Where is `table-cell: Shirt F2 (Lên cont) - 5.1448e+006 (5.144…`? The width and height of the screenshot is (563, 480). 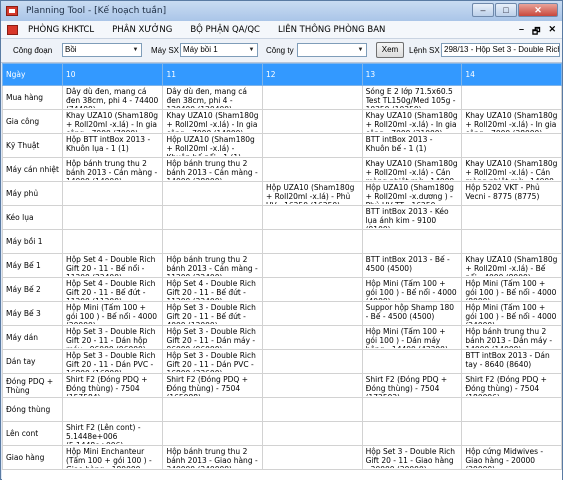 table-cell: Shirt F2 (Lên cont) - 5.1448e+006 (5.144… is located at coordinates (112, 433).